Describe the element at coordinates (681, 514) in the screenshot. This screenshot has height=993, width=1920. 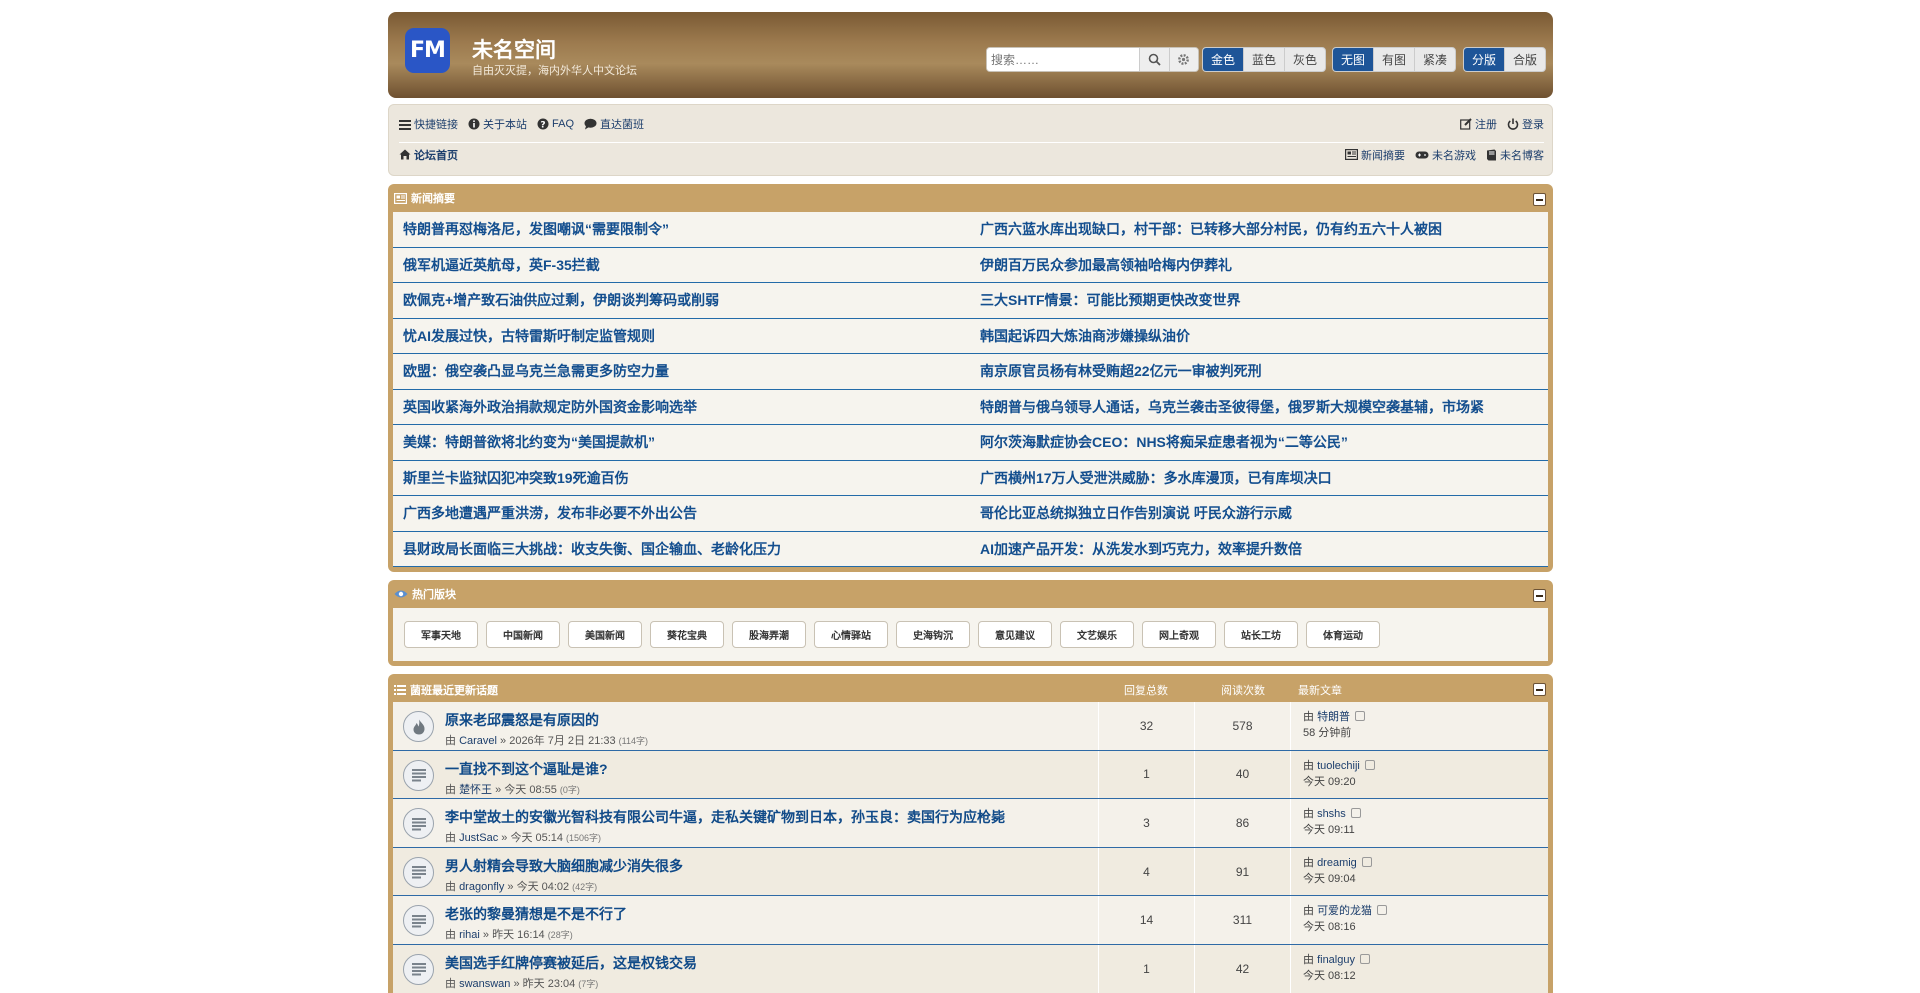
I see `news-item-left: 广西多地遭遇严重洪涝，发布非必要不外出公告` at that location.